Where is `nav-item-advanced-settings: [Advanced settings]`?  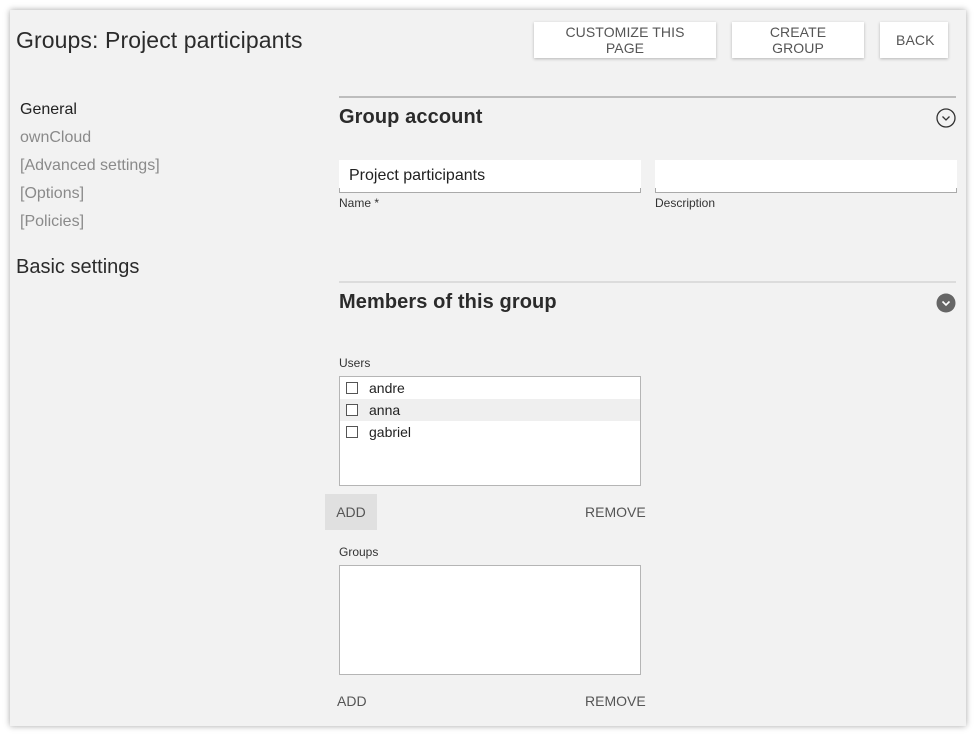
nav-item-advanced-settings: [Advanced settings] is located at coordinates (90, 170).